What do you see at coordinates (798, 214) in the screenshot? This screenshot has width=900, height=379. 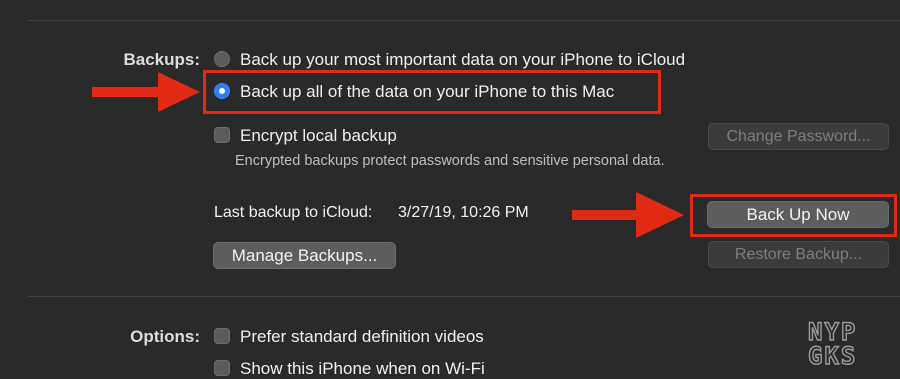 I see `back-up-now-button: Back Up Now` at bounding box center [798, 214].